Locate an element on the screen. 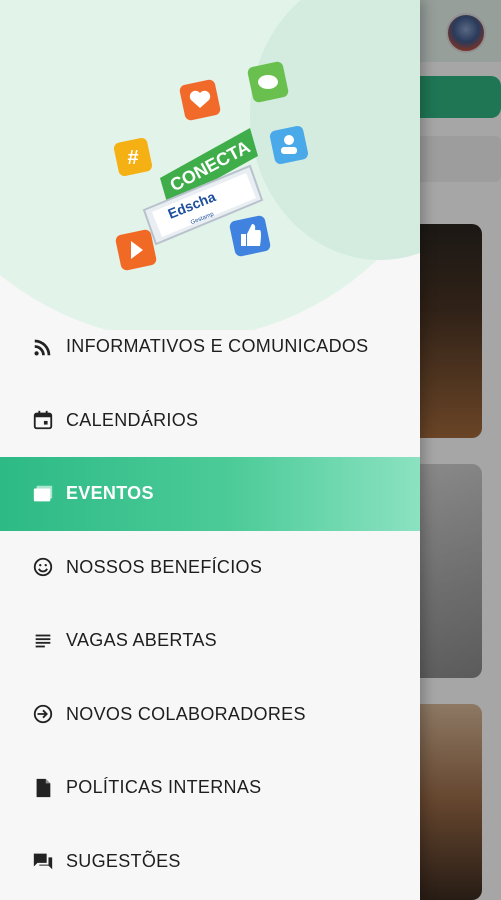  heart-bubble-icon is located at coordinates (200, 100).